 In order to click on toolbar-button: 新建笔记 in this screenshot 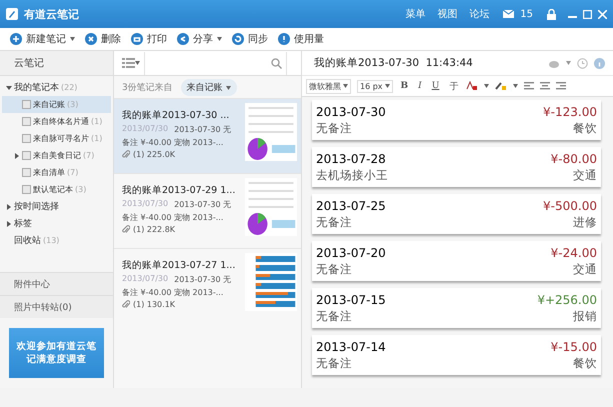, I will do `click(42, 39)`.